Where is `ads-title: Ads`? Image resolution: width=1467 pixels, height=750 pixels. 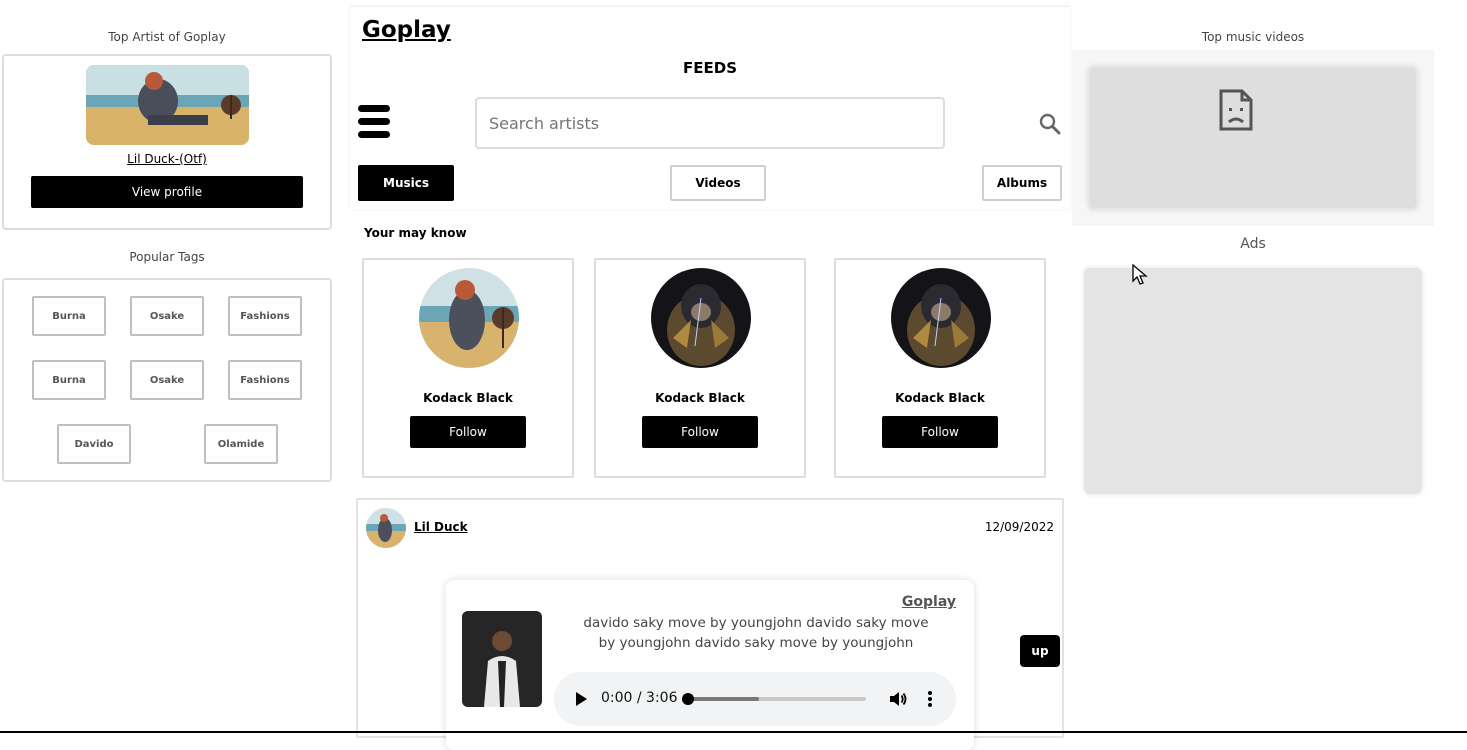
ads-title: Ads is located at coordinates (1253, 244).